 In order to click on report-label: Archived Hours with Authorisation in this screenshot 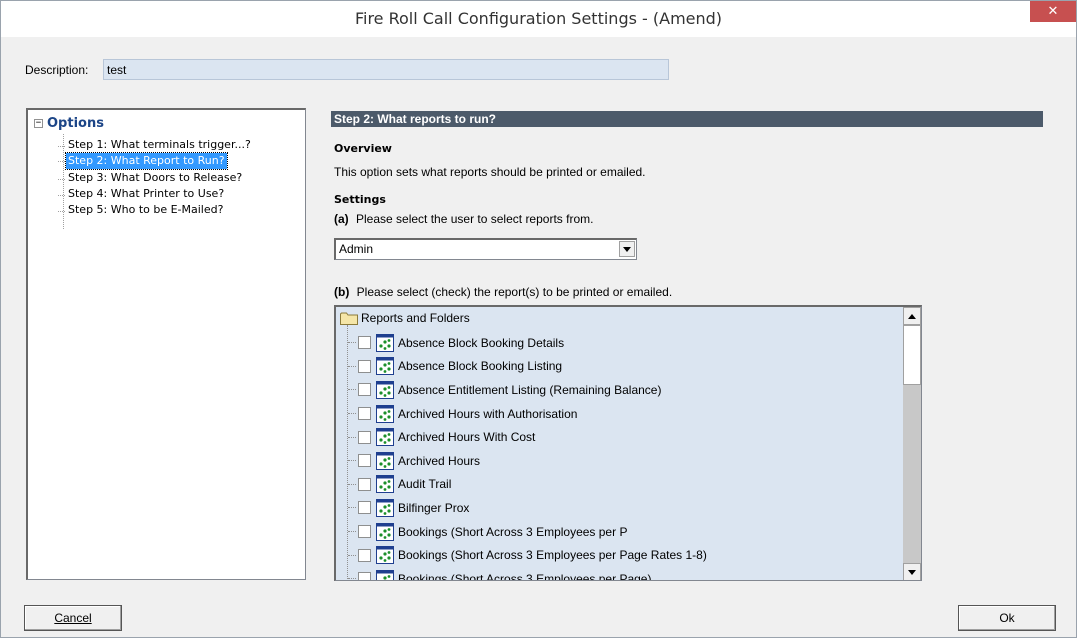, I will do `click(488, 413)`.